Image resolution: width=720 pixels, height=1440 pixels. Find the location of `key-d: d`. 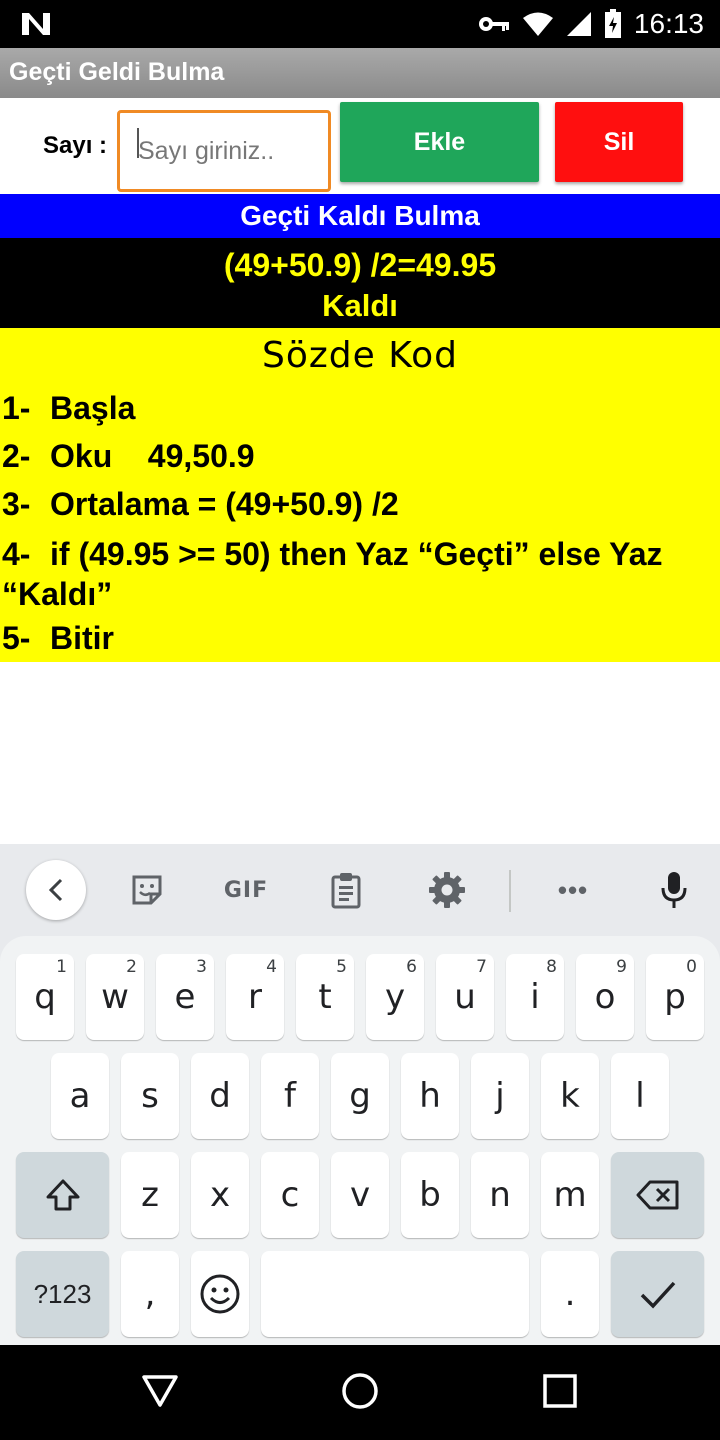

key-d: d is located at coordinates (220, 1096).